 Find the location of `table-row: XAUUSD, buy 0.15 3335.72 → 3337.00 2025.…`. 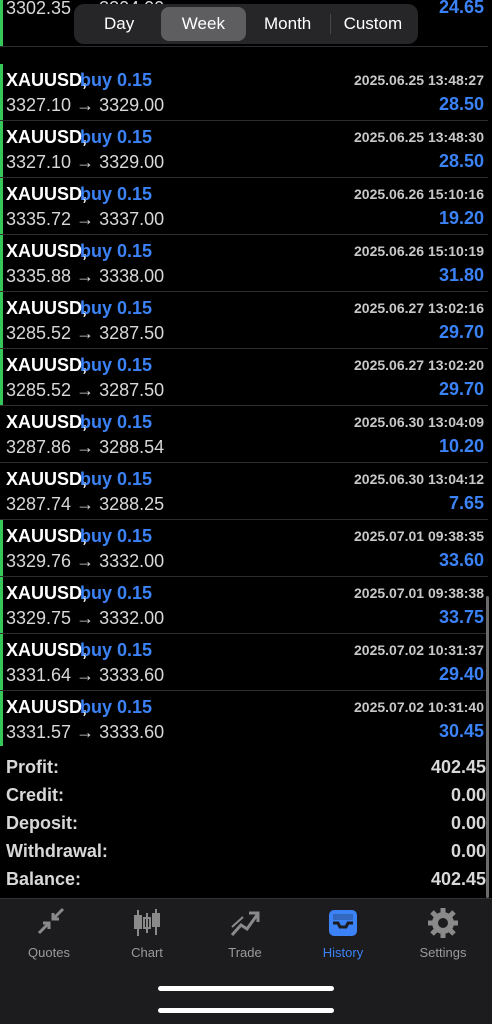

table-row: XAUUSD, buy 0.15 3335.72 → 3337.00 2025.… is located at coordinates (244, 206).